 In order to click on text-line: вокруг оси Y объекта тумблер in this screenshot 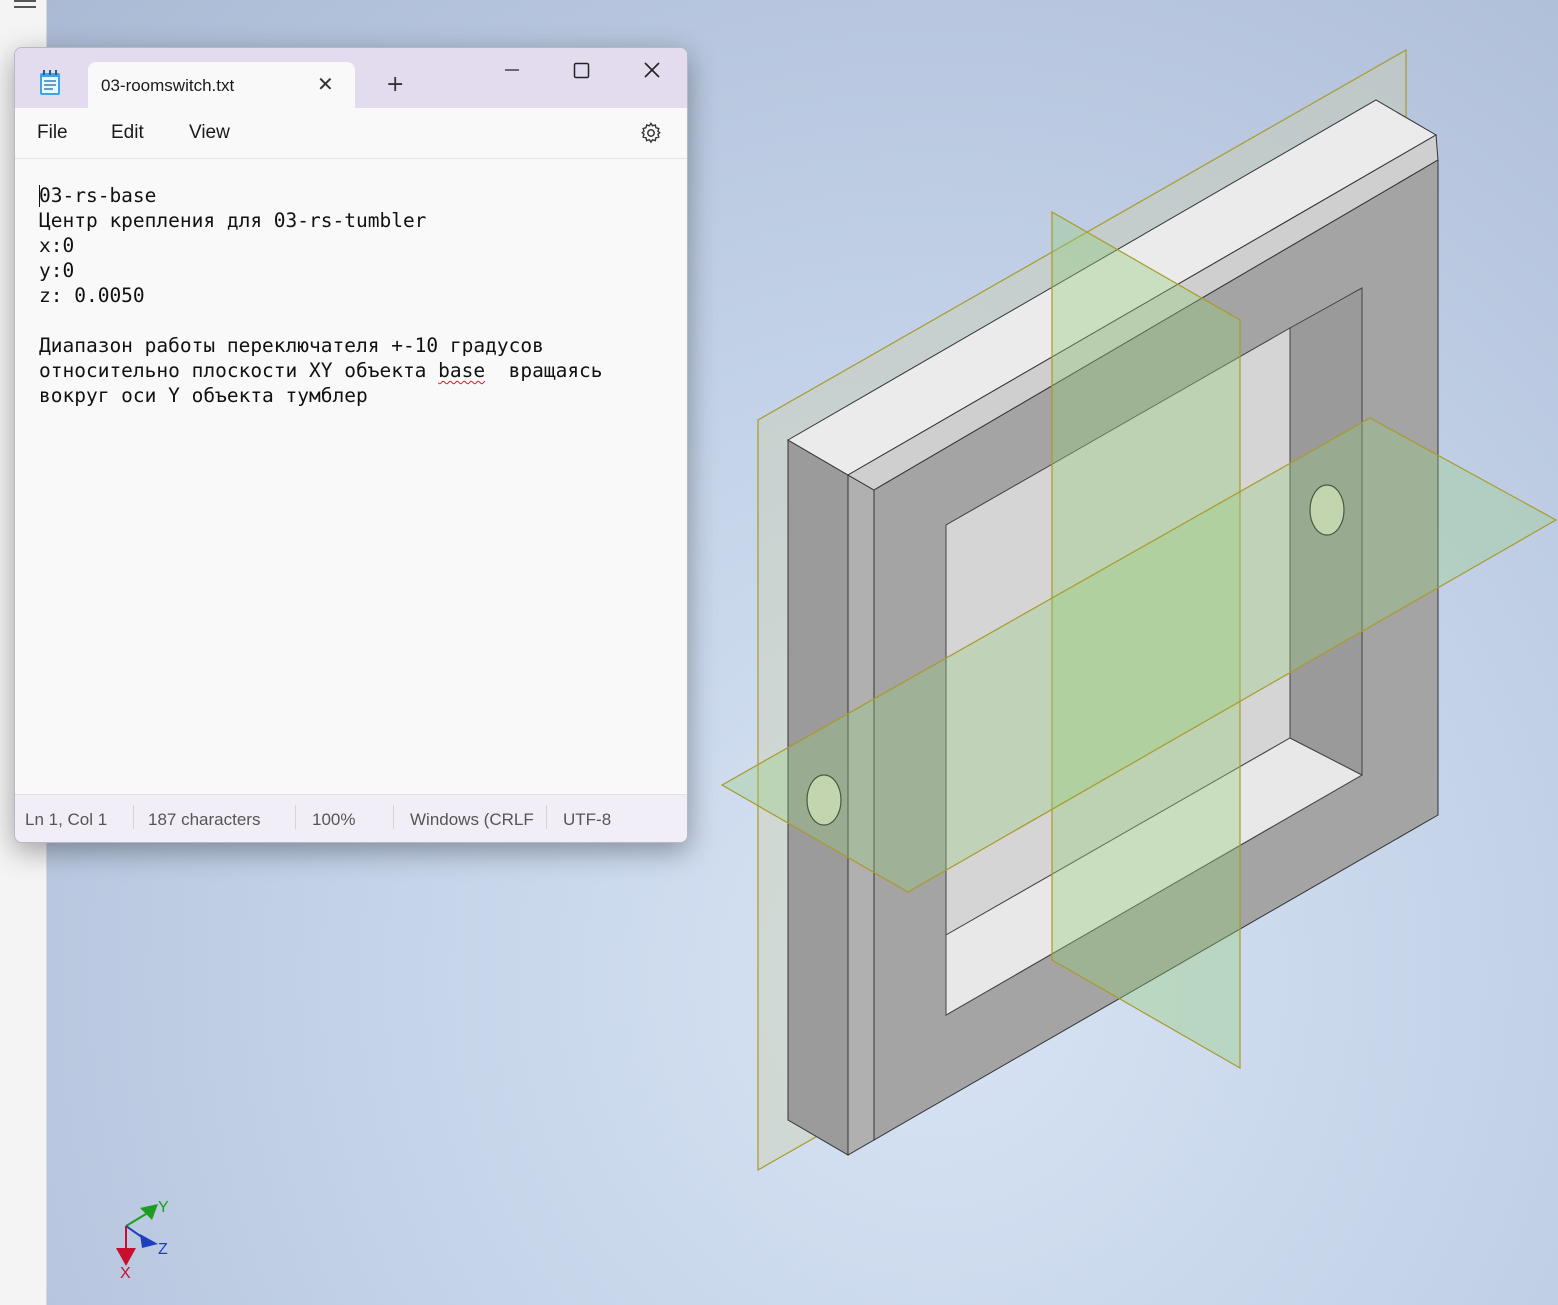, I will do `click(203, 395)`.